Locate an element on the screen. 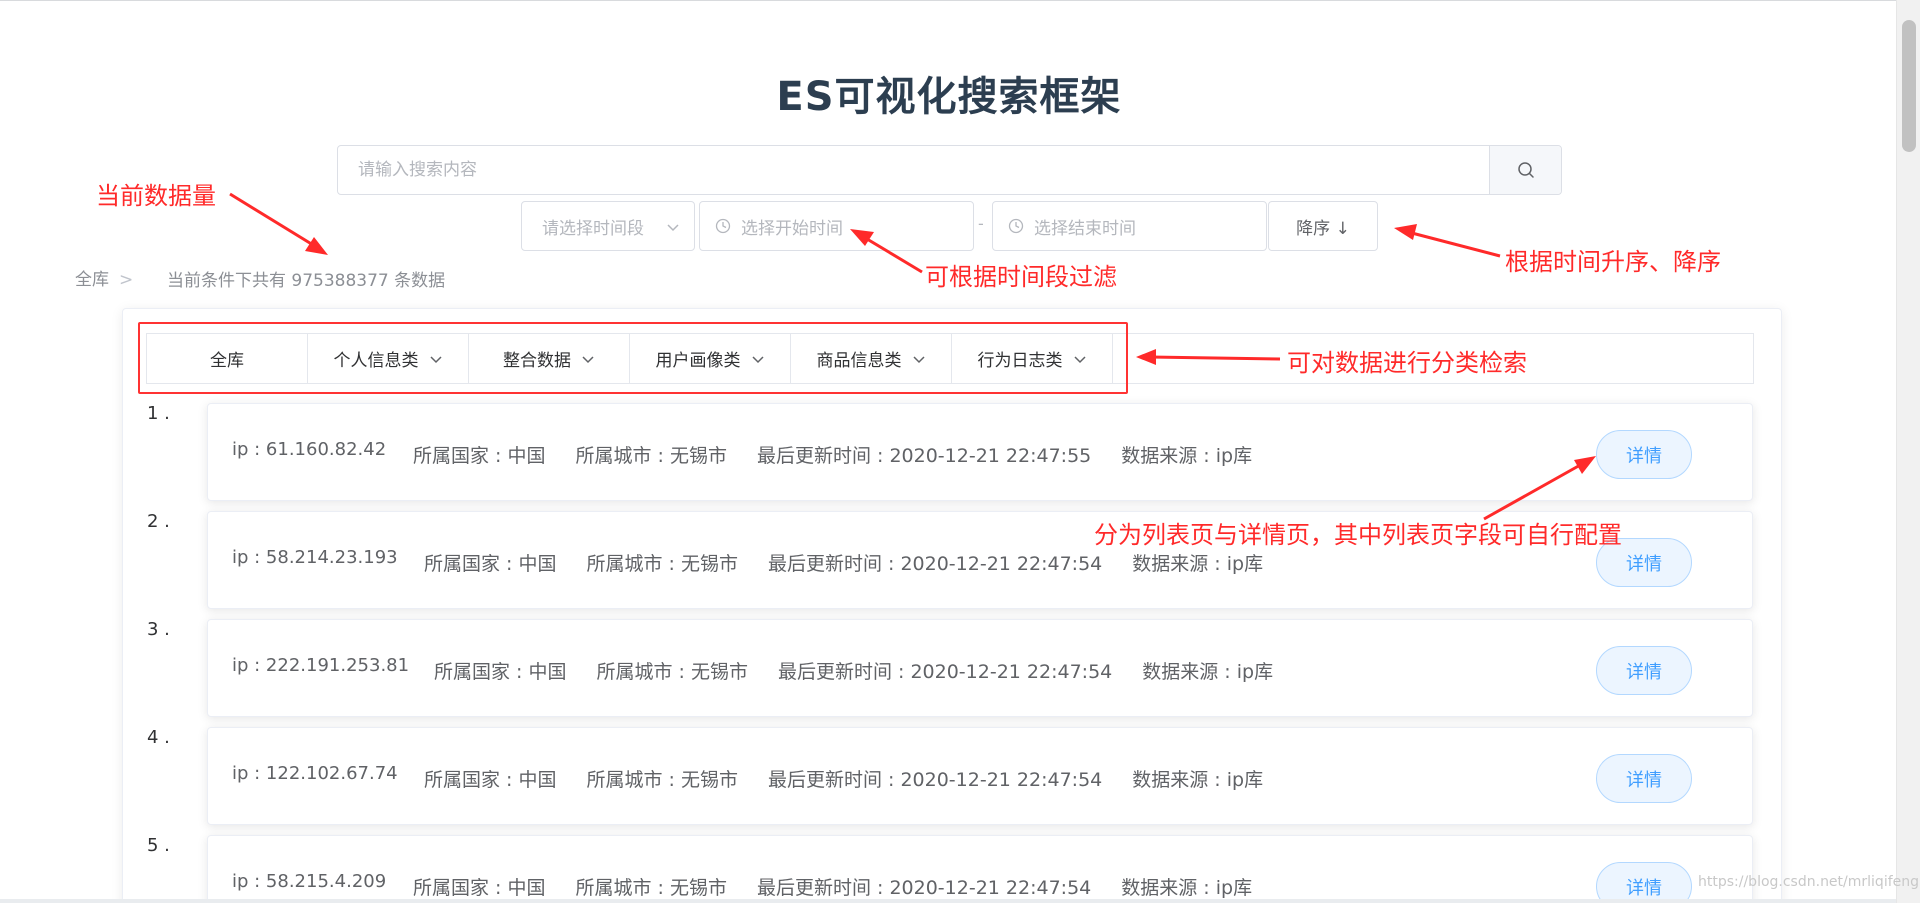 The image size is (1920, 903). breadcrumb-root: 全库 is located at coordinates (92, 280).